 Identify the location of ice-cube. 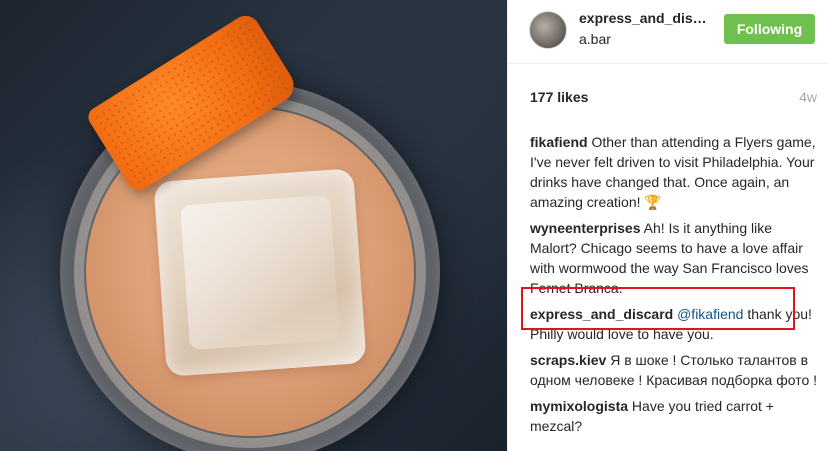
(260, 272).